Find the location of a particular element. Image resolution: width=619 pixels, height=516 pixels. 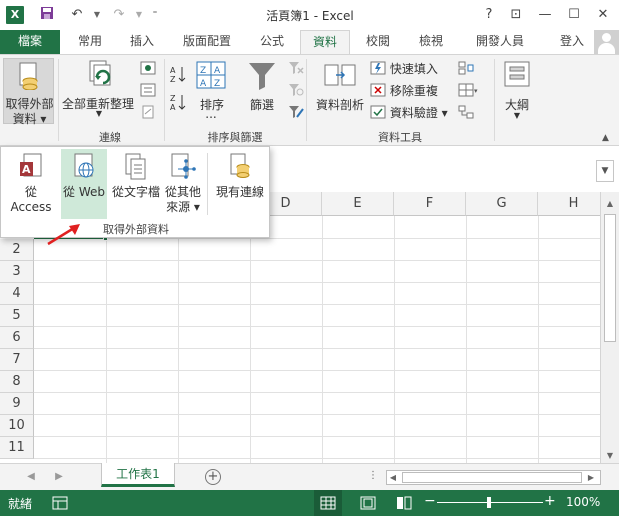

collapse-ribbon-icon: ▲ is located at coordinates (605, 138).